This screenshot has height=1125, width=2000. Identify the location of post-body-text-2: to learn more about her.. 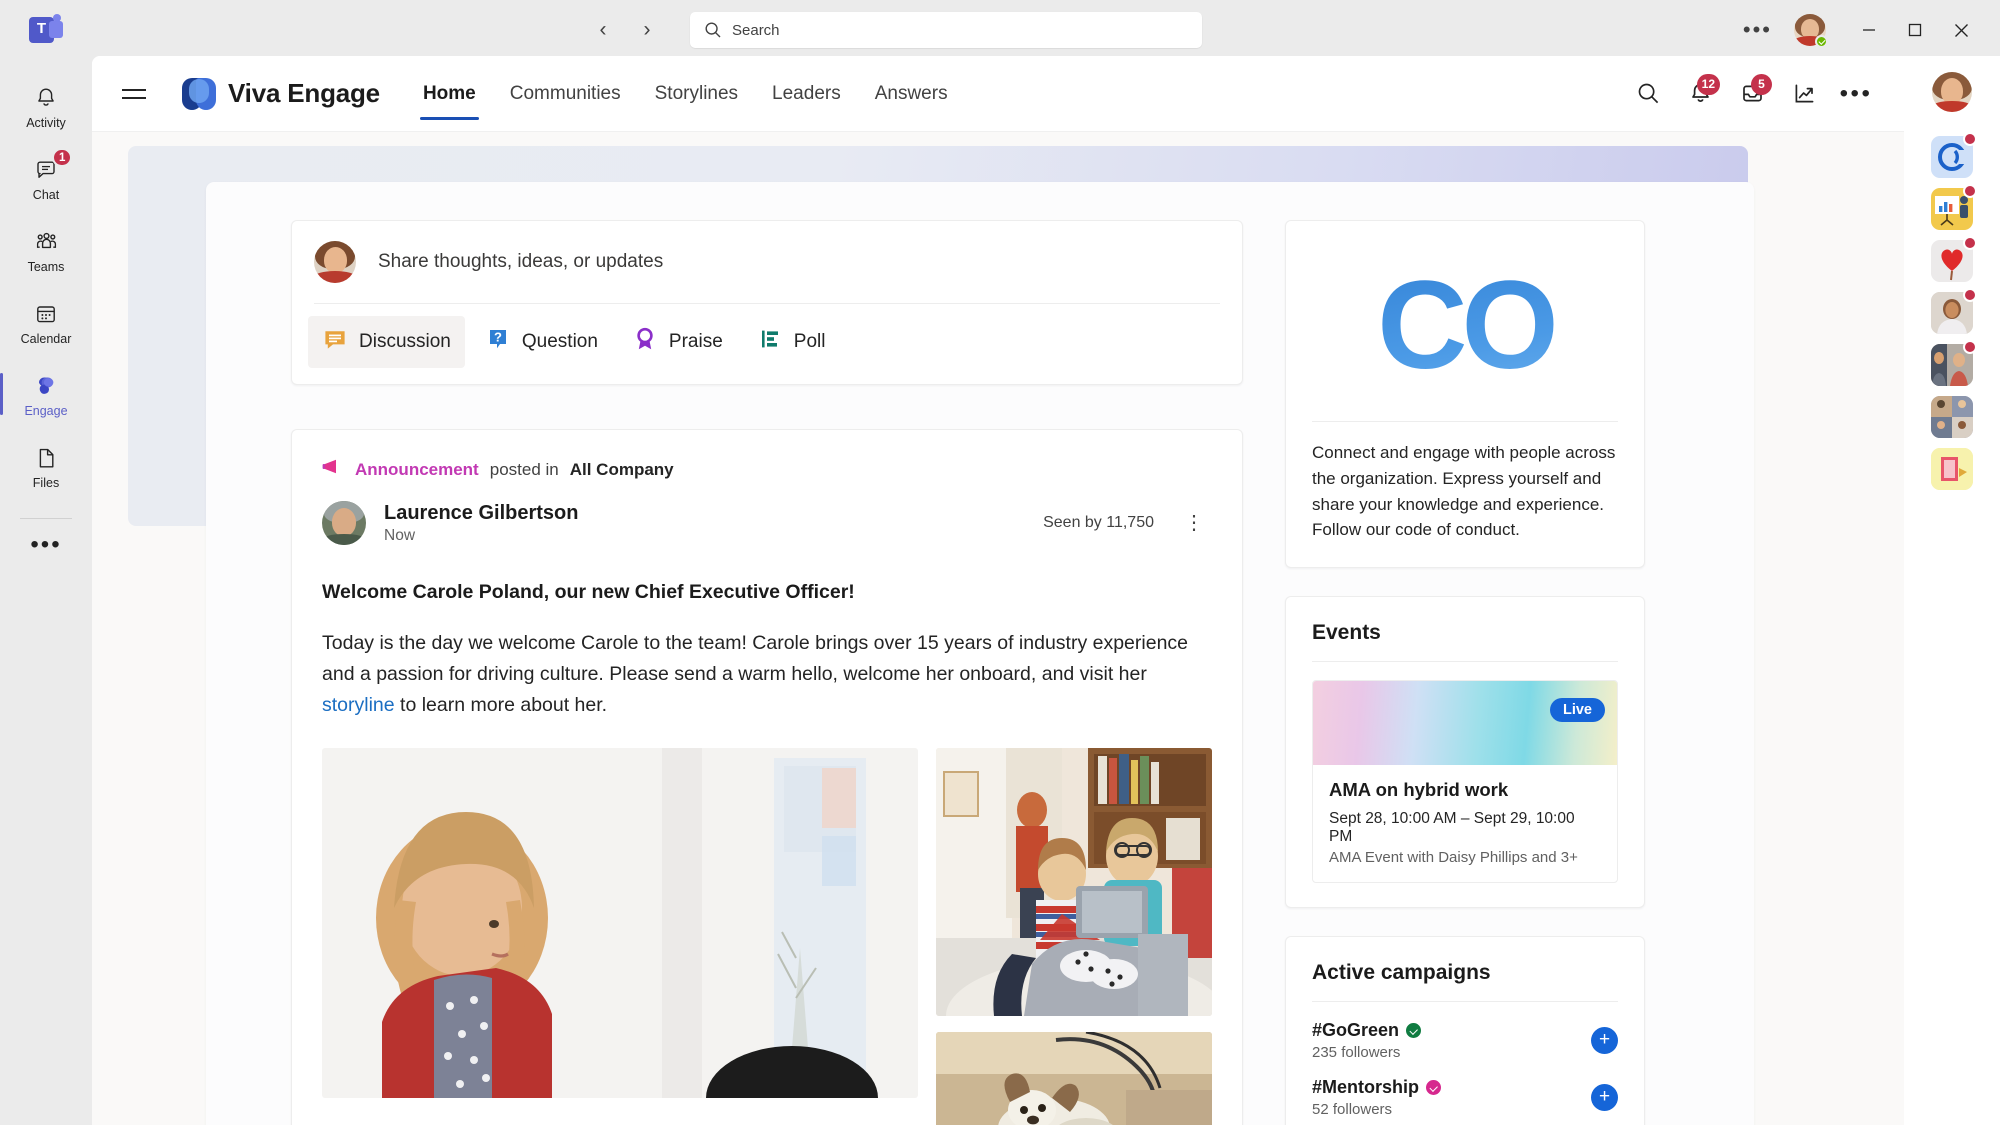
(501, 704).